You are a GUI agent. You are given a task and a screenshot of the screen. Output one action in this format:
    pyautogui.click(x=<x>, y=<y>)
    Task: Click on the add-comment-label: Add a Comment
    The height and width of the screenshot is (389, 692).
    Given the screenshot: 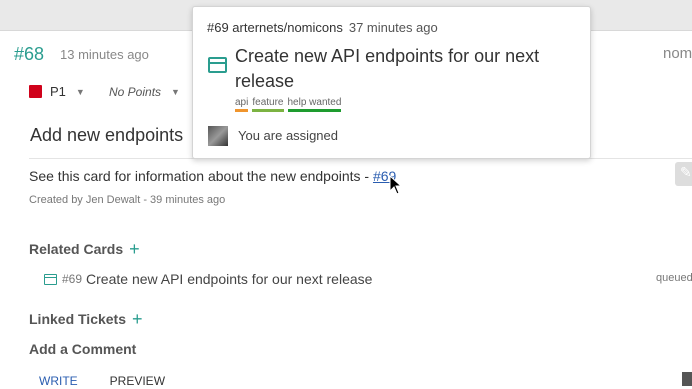 What is the action you would take?
    pyautogui.click(x=83, y=349)
    